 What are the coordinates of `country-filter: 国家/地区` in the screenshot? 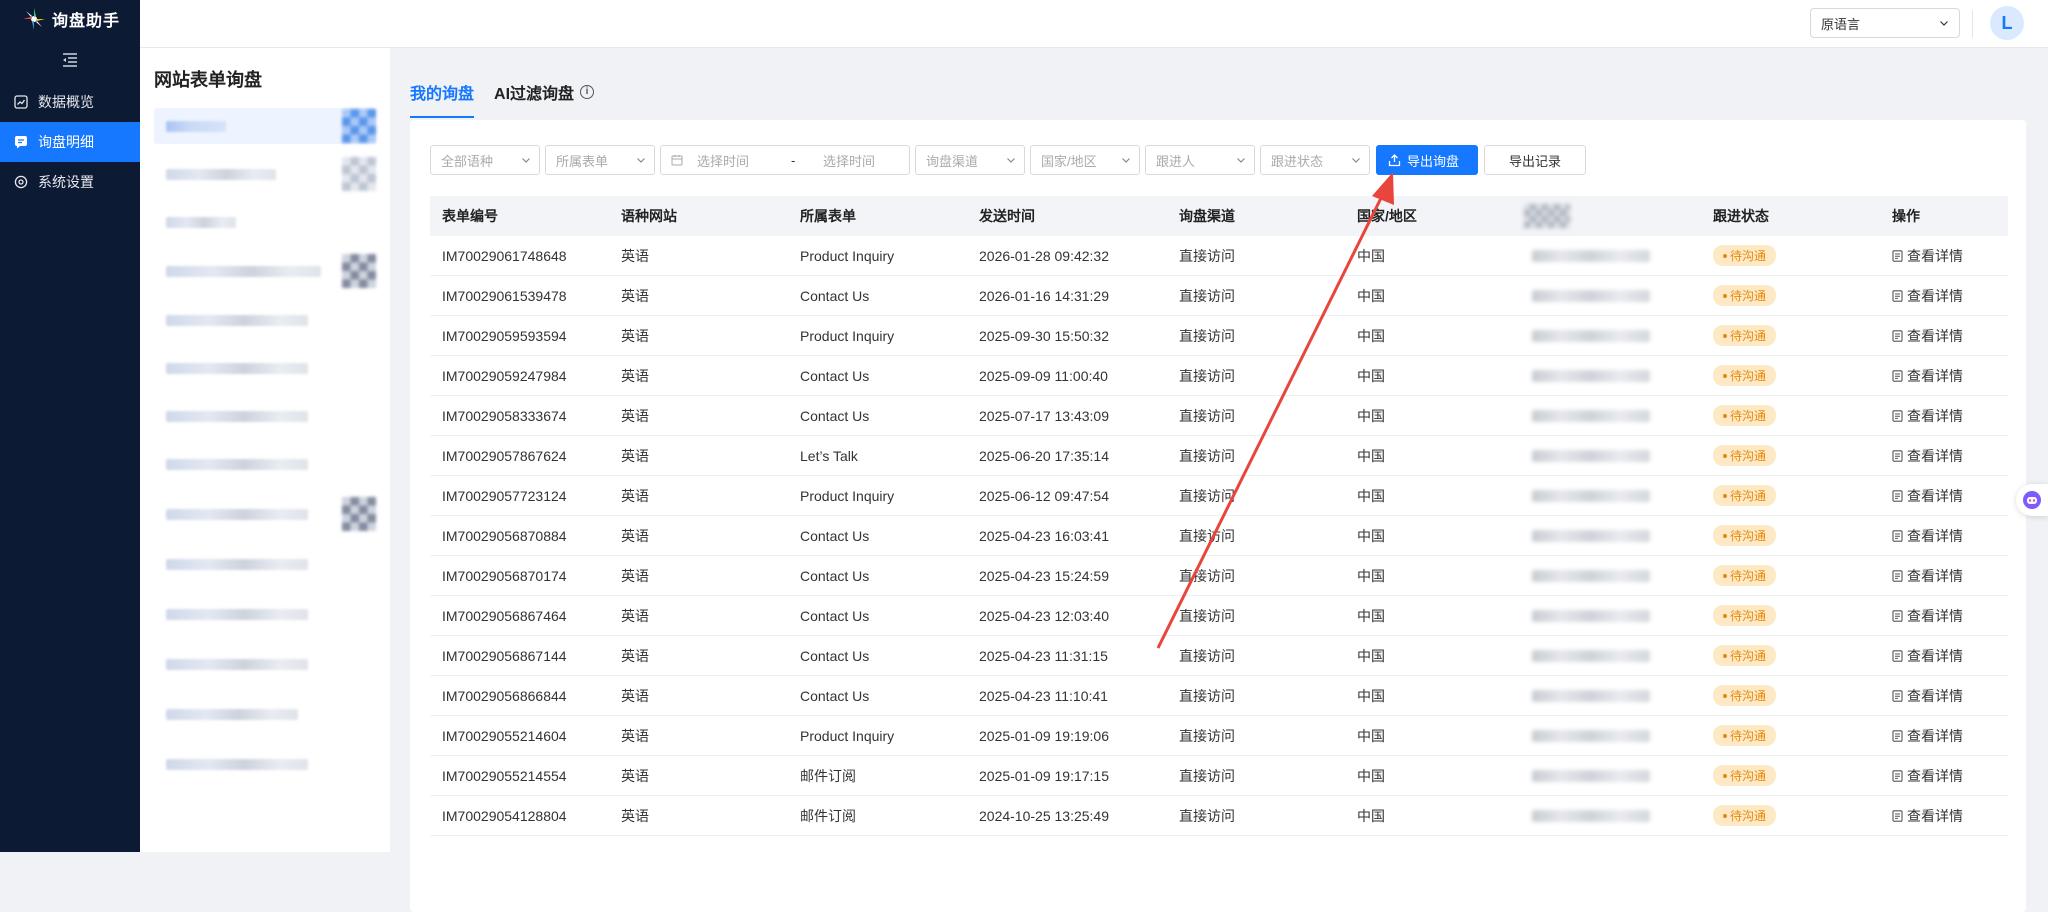 It's located at (1085, 160).